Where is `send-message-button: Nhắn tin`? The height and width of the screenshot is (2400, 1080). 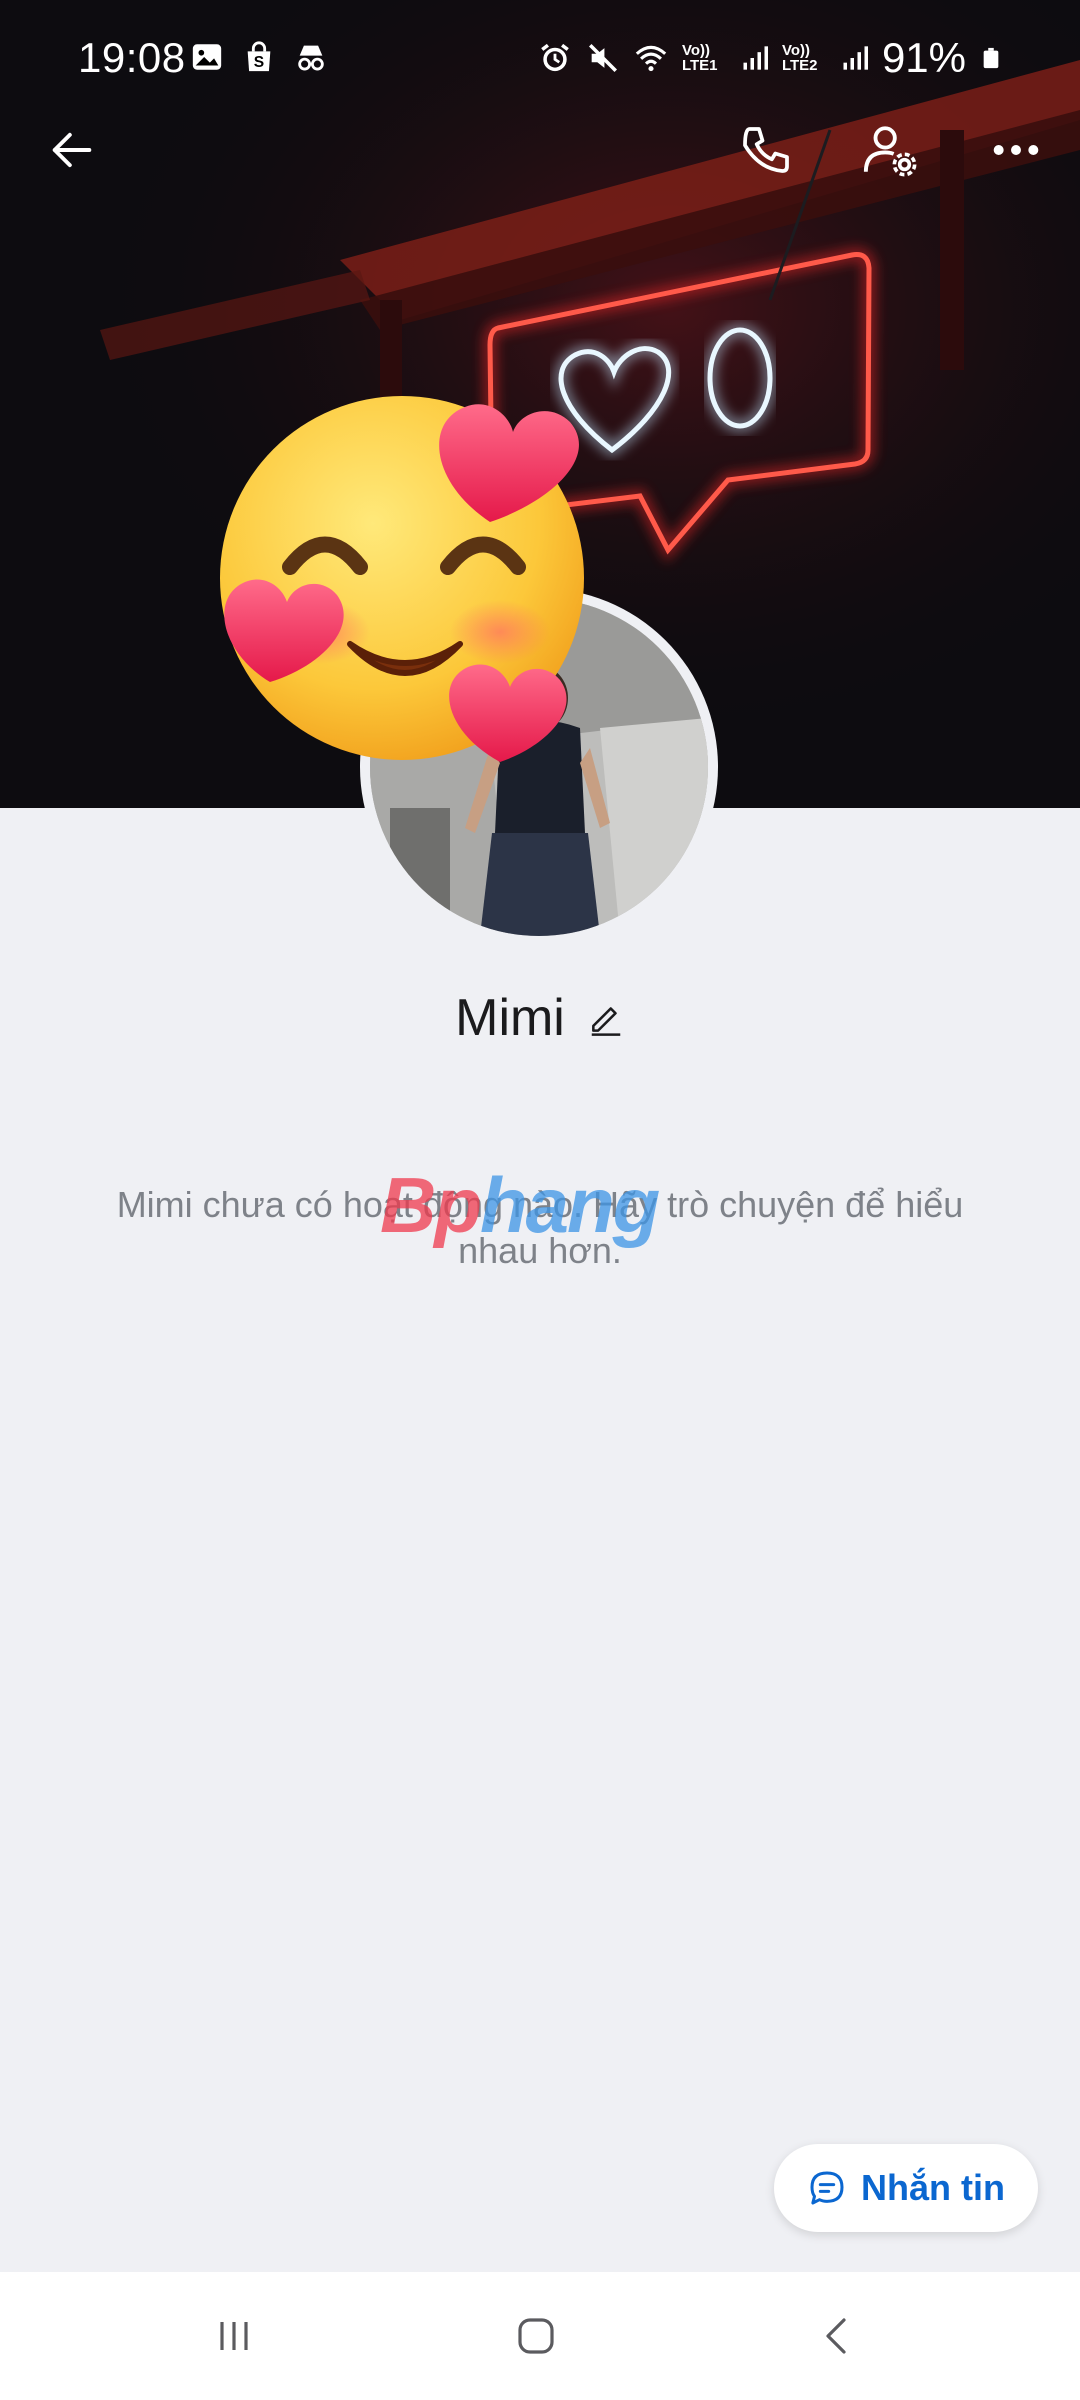
send-message-button: Nhắn tin is located at coordinates (906, 2188).